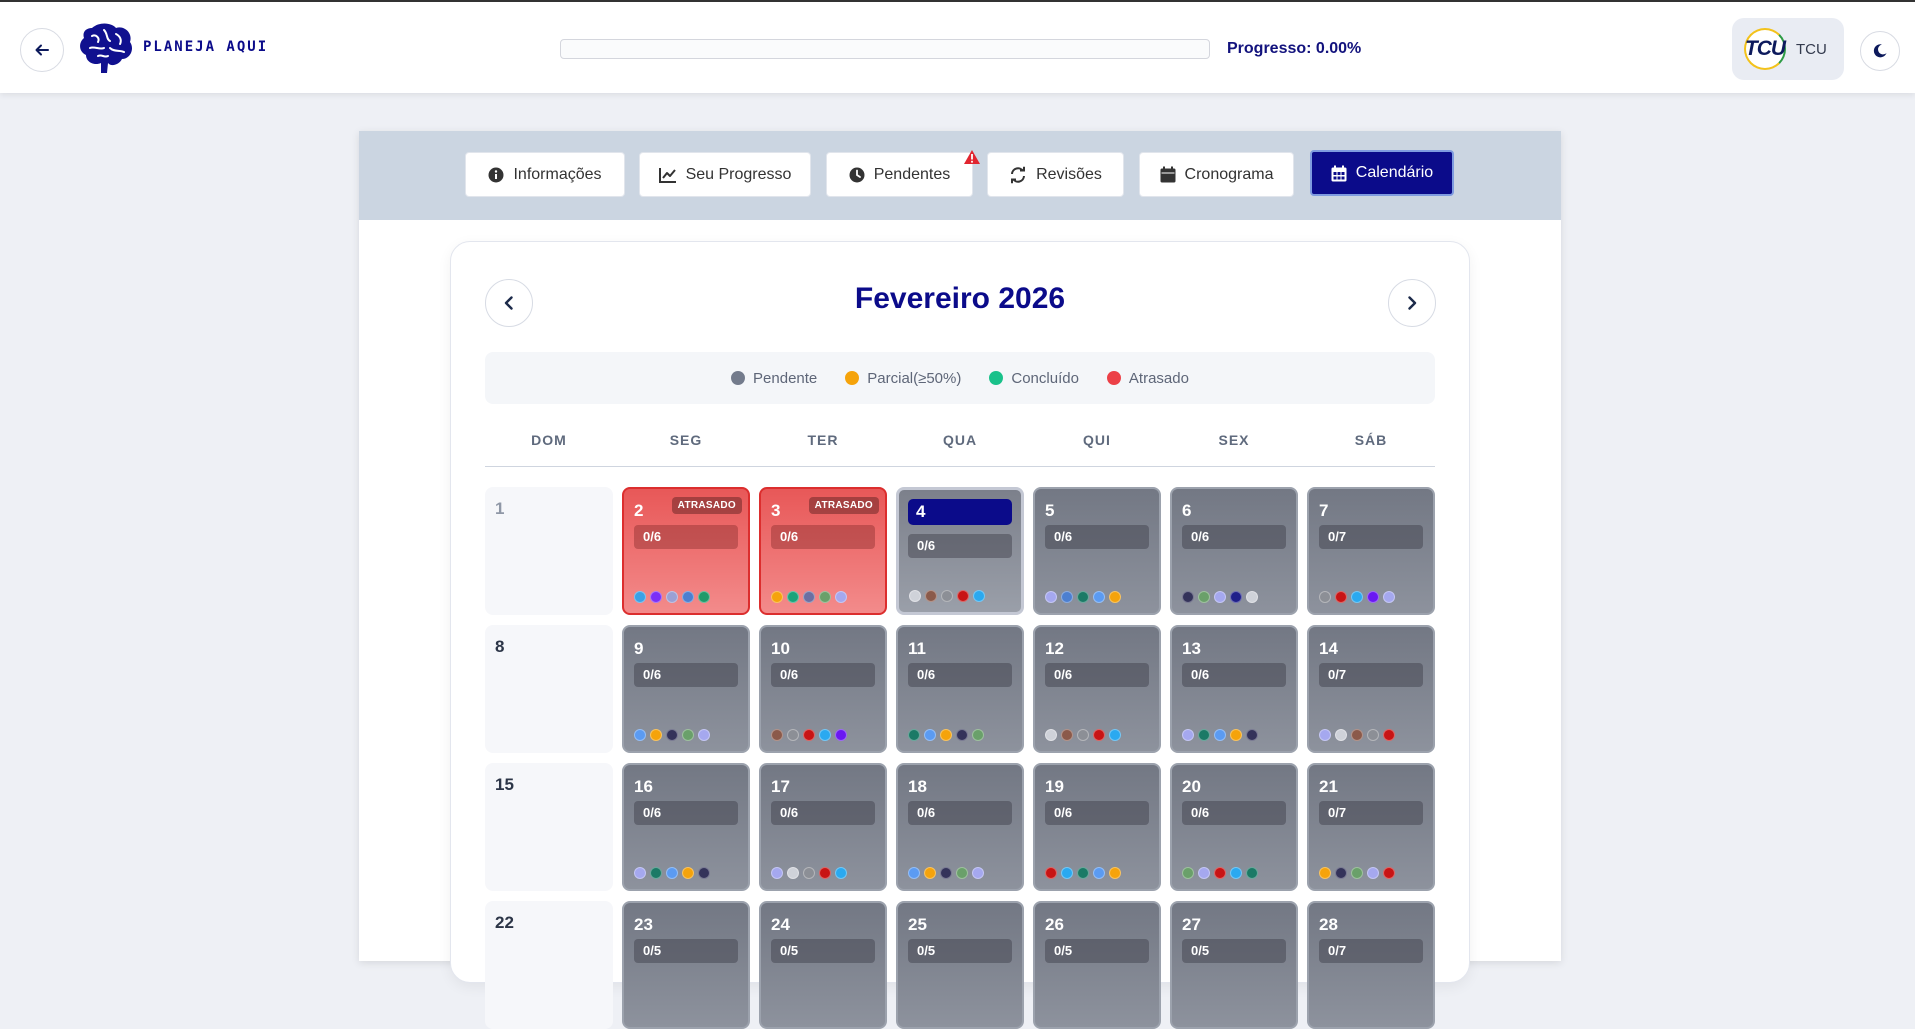 The width and height of the screenshot is (1915, 1029). Describe the element at coordinates (686, 440) in the screenshot. I see `weekday-seg: SEG` at that location.